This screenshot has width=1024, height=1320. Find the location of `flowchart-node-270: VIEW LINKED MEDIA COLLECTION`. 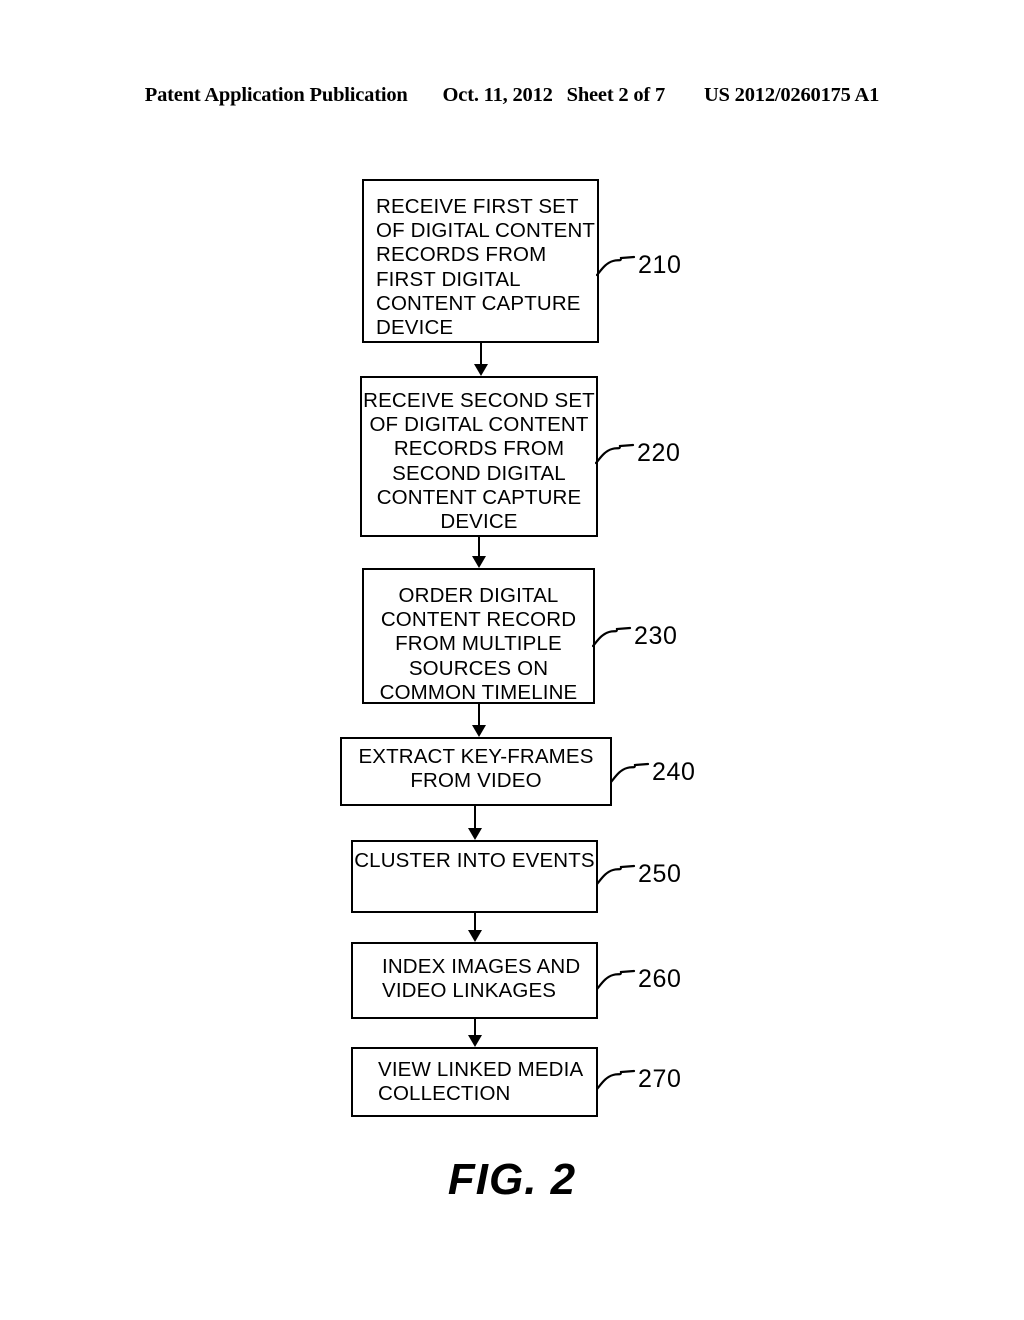

flowchart-node-270: VIEW LINKED MEDIA COLLECTION is located at coordinates (474, 1082).